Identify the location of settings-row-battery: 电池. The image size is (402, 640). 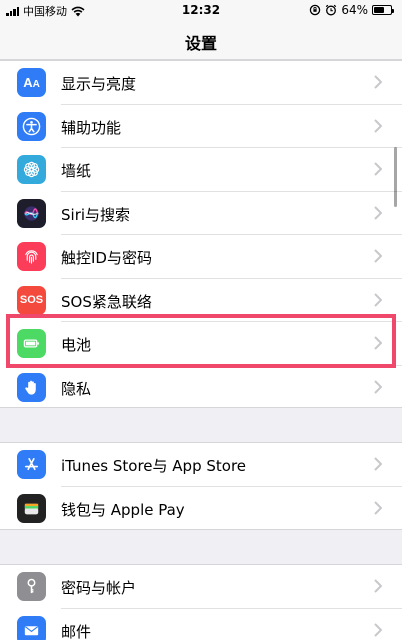
(201, 344).